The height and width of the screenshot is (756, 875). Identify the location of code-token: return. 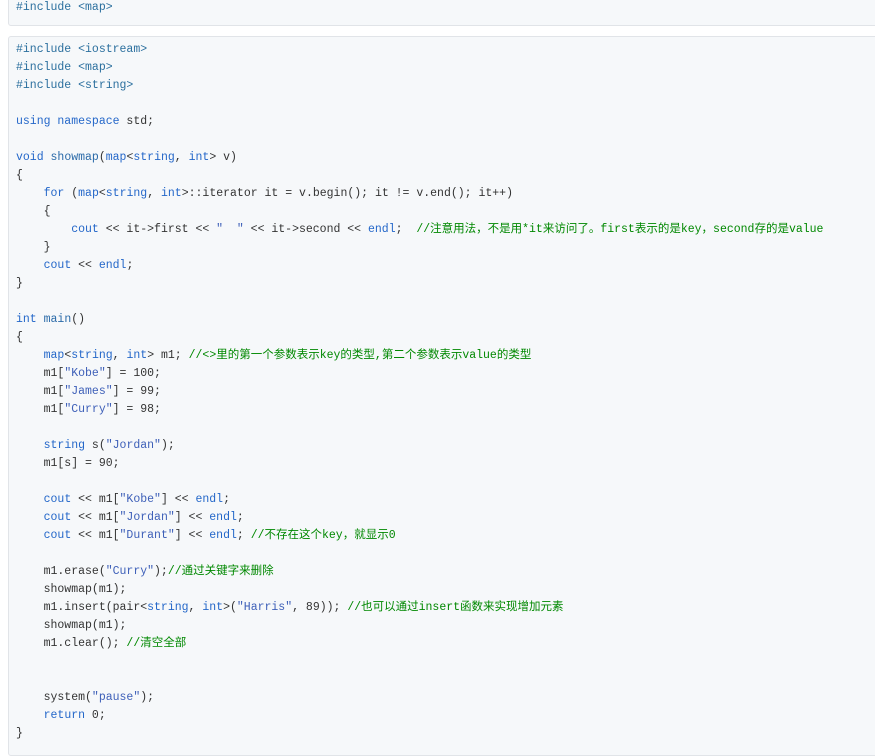
(64, 715).